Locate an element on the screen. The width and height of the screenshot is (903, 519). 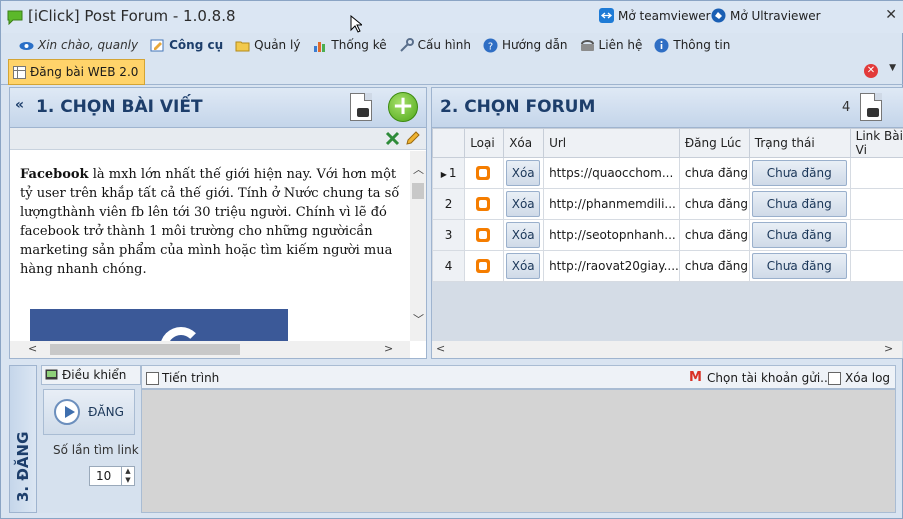
post-side-tab: 3. ĐĂNG is located at coordinates (23, 439).